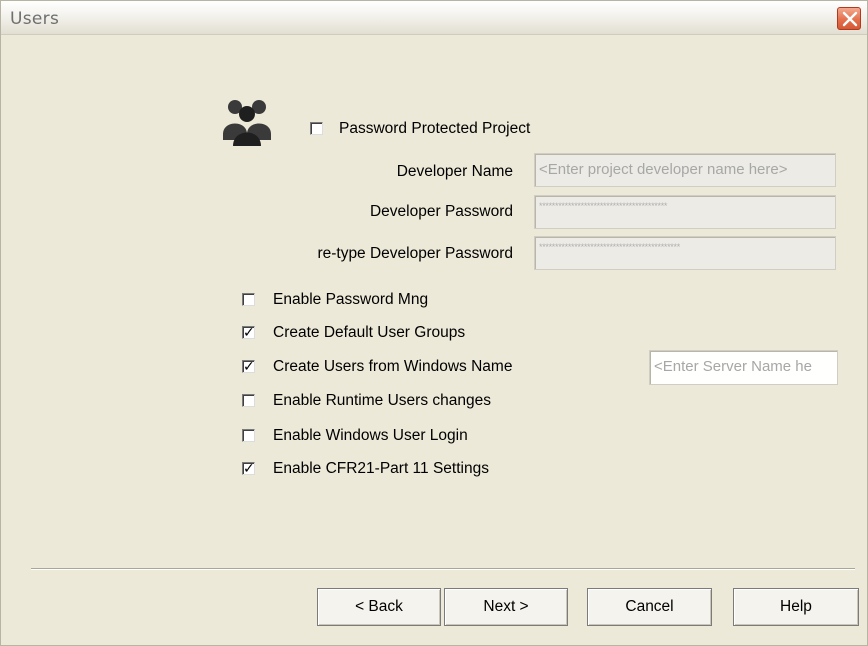 This screenshot has height=646, width=868. What do you see at coordinates (649, 607) in the screenshot?
I see `cancel-button: Cancel` at bounding box center [649, 607].